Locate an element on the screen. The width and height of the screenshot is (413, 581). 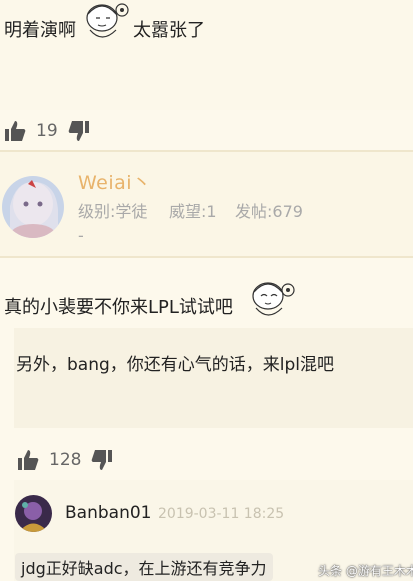
user-prestige: 威望:1 is located at coordinates (193, 211).